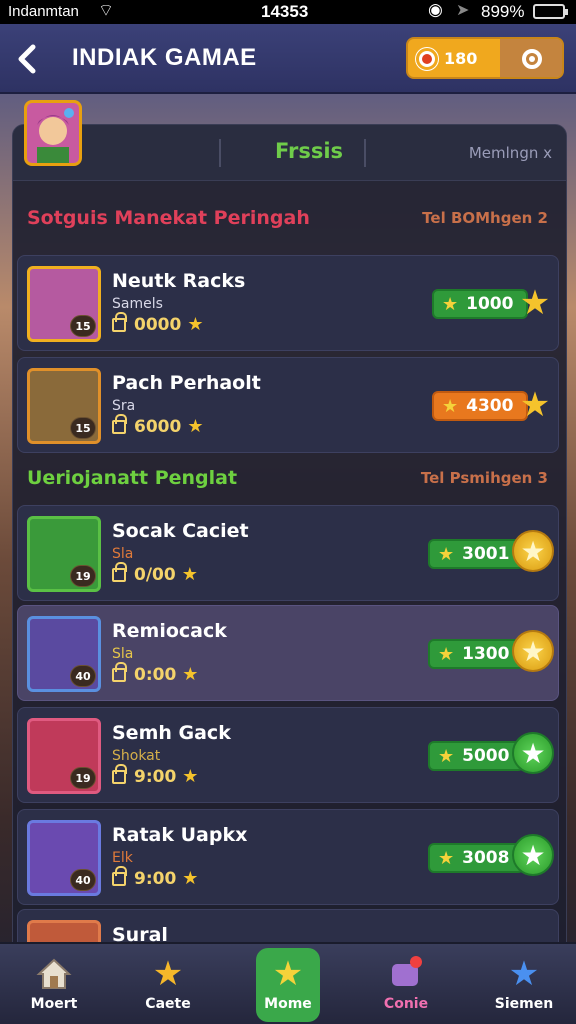  What do you see at coordinates (288, 303) in the screenshot?
I see `list-item: 15 Neutk Racks Samels 0000 ★ ★ 1000 ★` at bounding box center [288, 303].